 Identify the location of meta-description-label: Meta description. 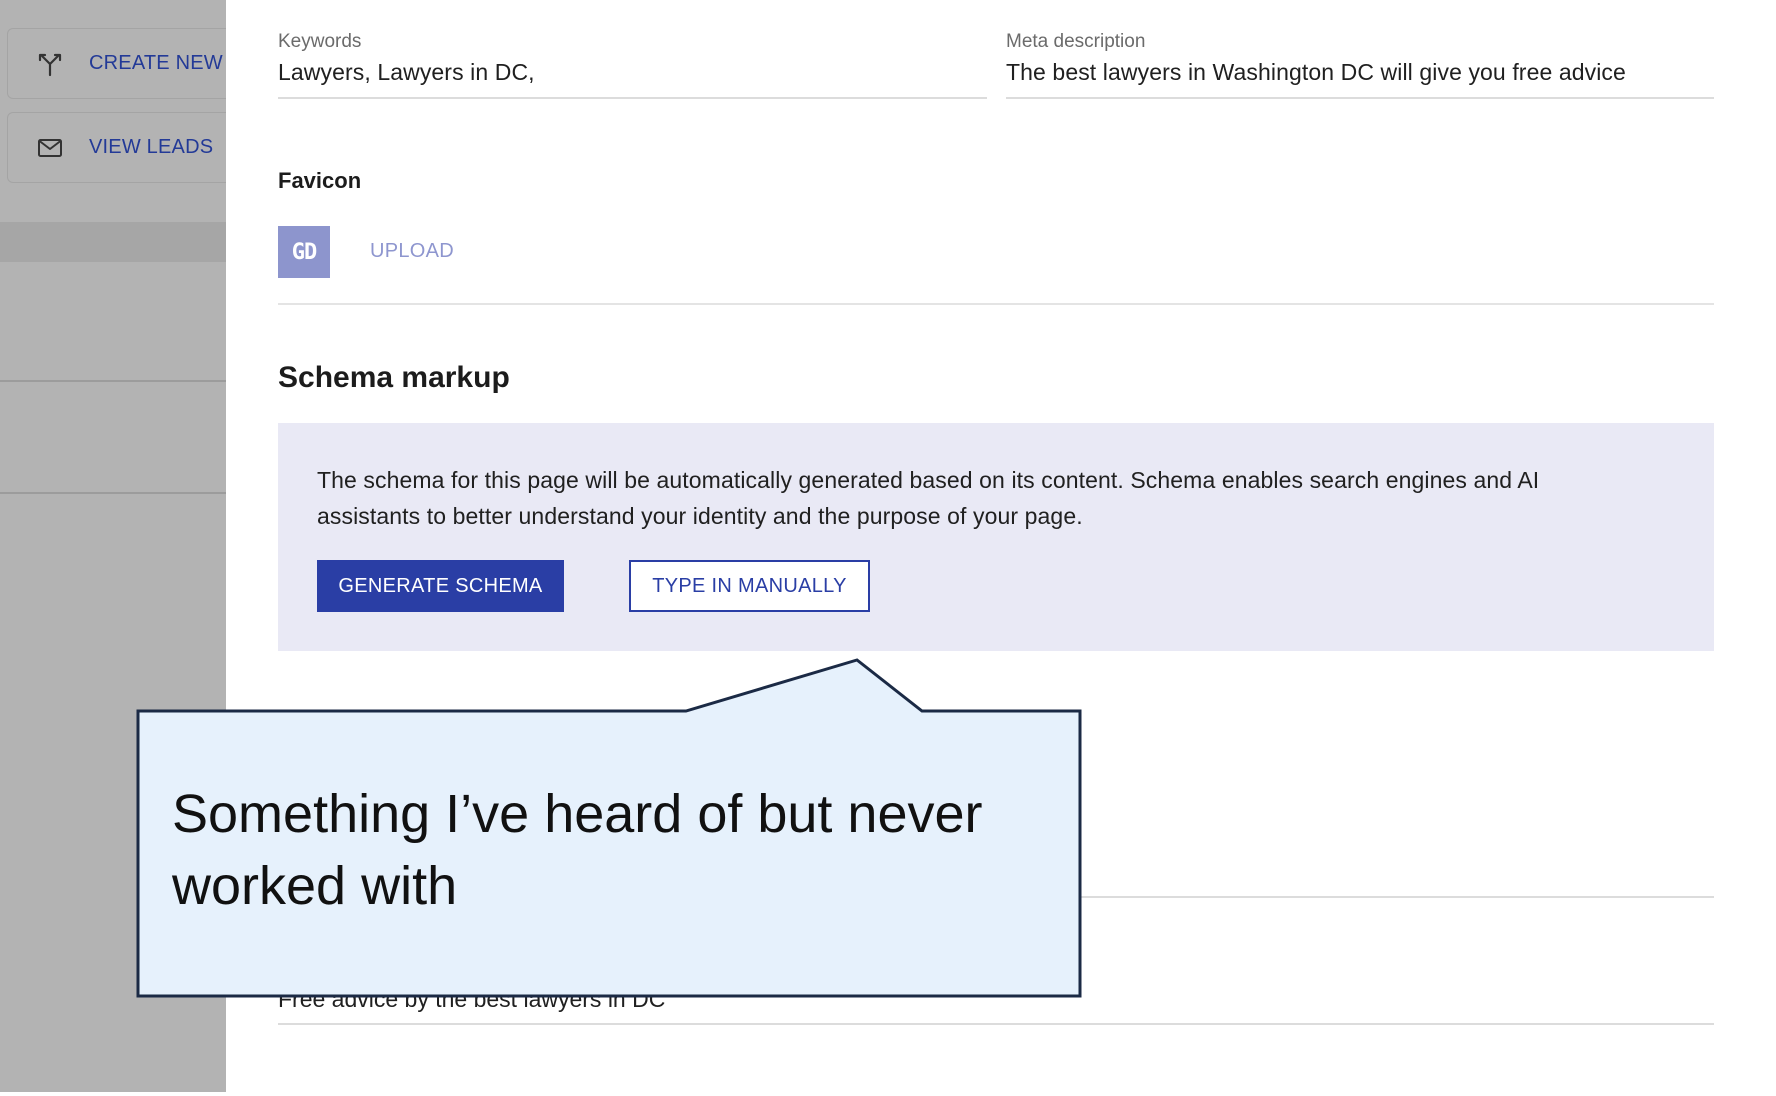
(1076, 41).